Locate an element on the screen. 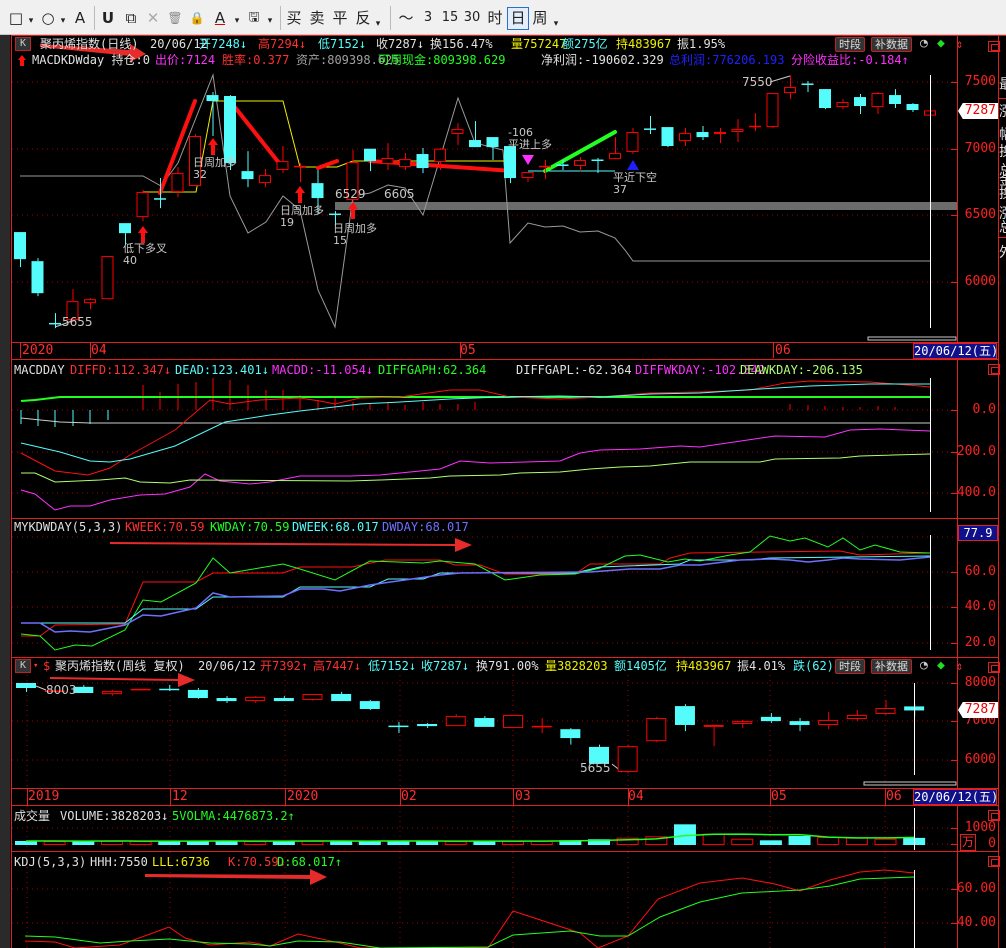 The image size is (1006, 948). instrument-title: 聚丙烯指数(周线 复权) is located at coordinates (120, 666).